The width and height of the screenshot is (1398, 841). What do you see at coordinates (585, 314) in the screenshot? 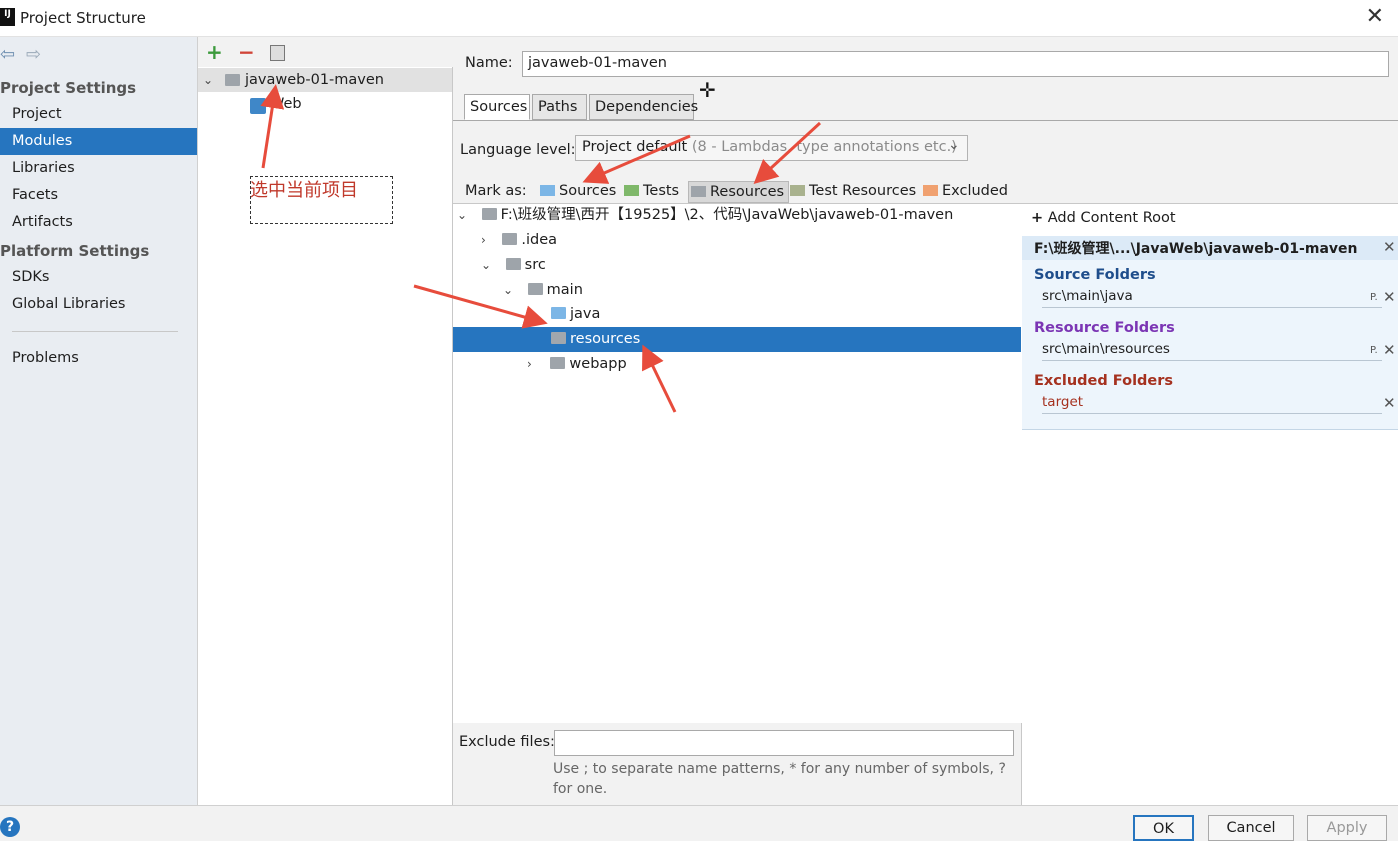
I see `tree-java-label: java` at bounding box center [585, 314].